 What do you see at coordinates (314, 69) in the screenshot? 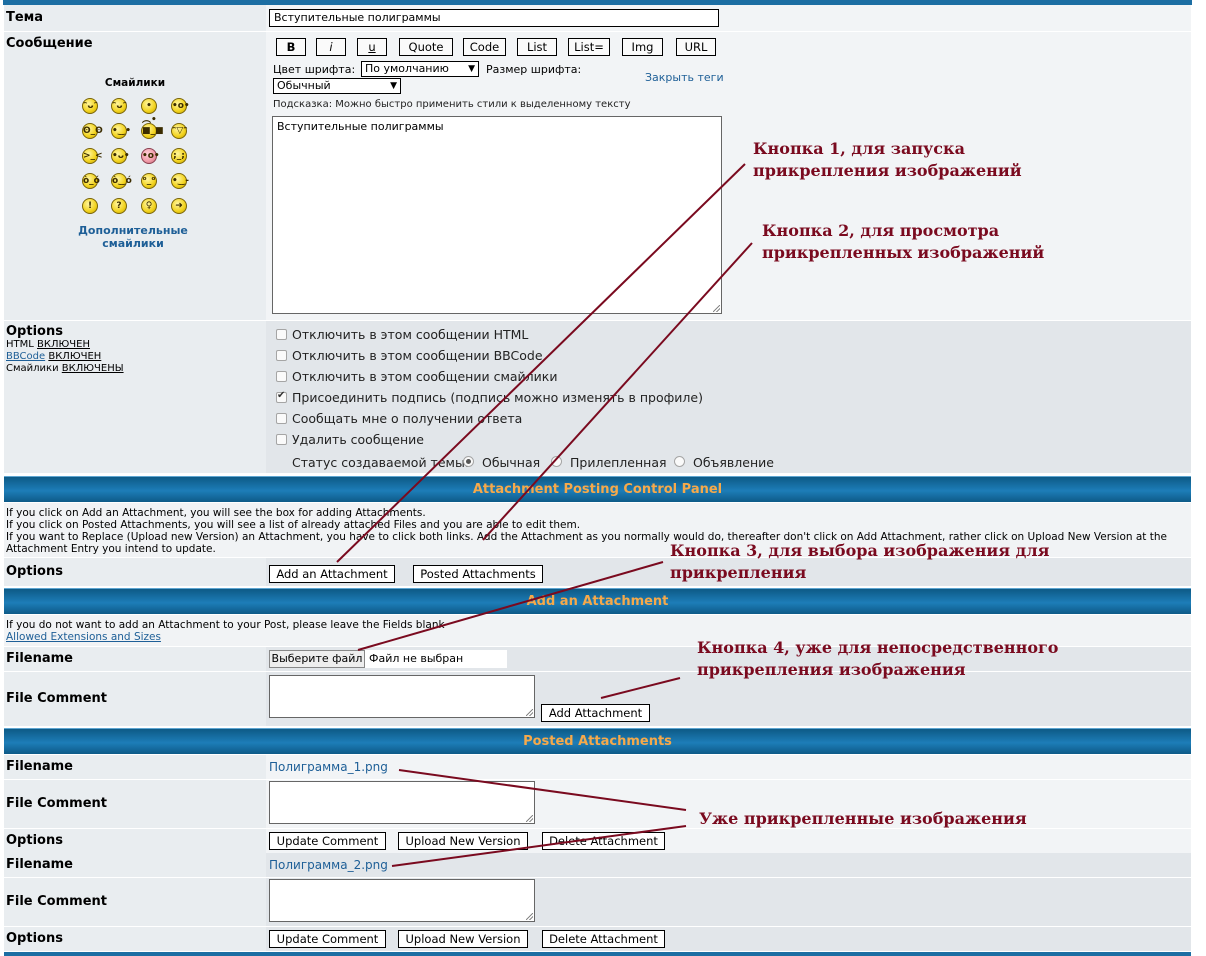
I see `font-color-label: Цвет шрифта:` at bounding box center [314, 69].